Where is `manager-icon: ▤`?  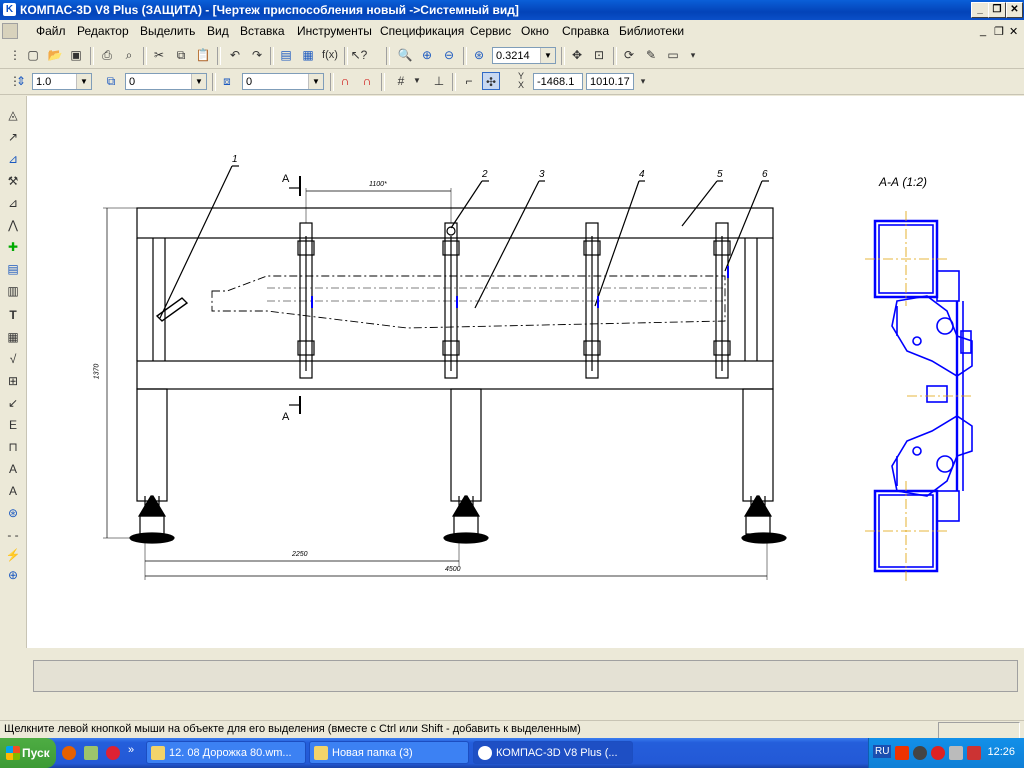 manager-icon: ▤ is located at coordinates (286, 55).